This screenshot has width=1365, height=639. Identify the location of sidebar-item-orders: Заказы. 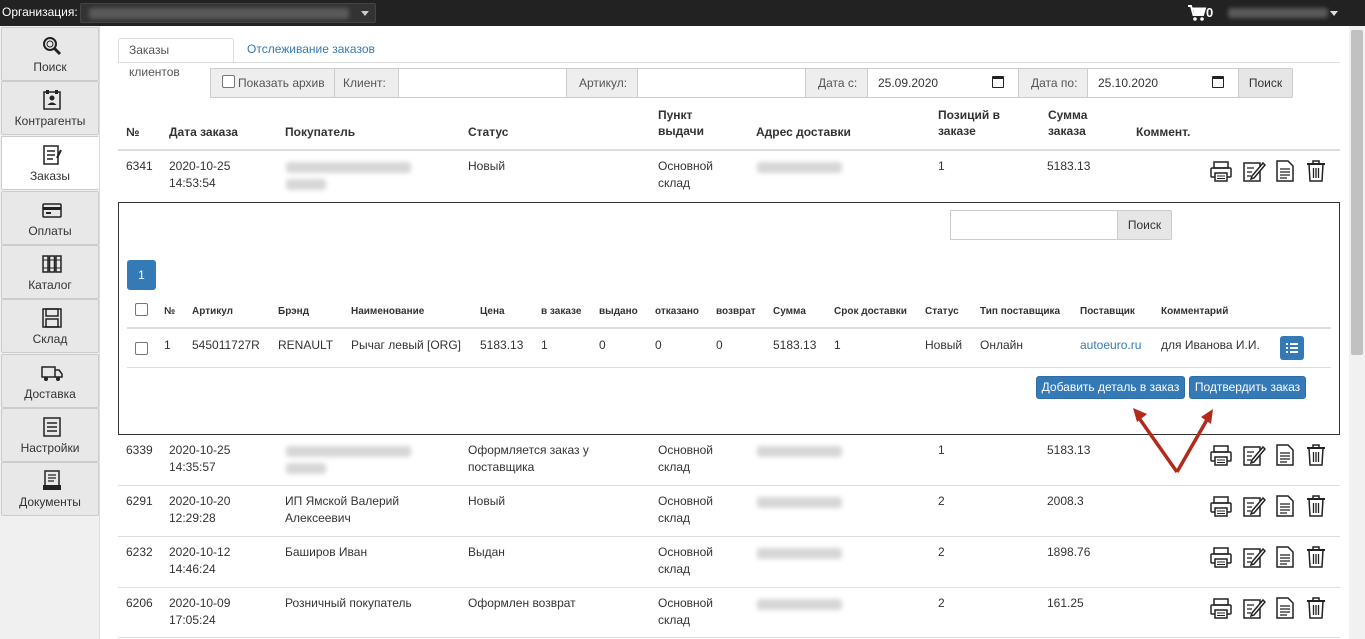
(50, 163).